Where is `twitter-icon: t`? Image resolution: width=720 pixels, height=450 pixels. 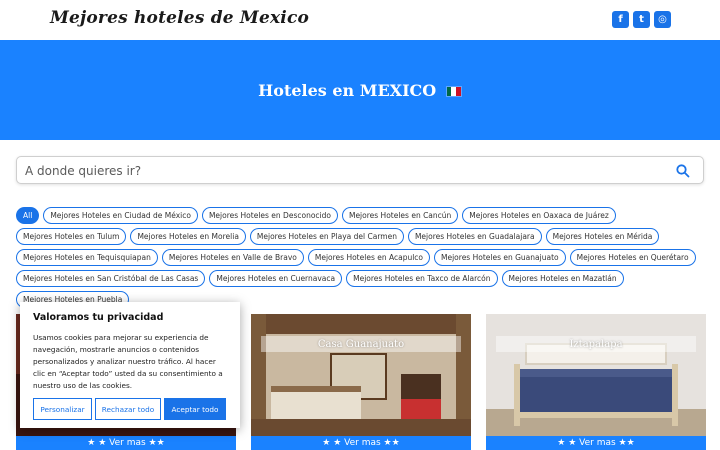
twitter-icon: t is located at coordinates (641, 19).